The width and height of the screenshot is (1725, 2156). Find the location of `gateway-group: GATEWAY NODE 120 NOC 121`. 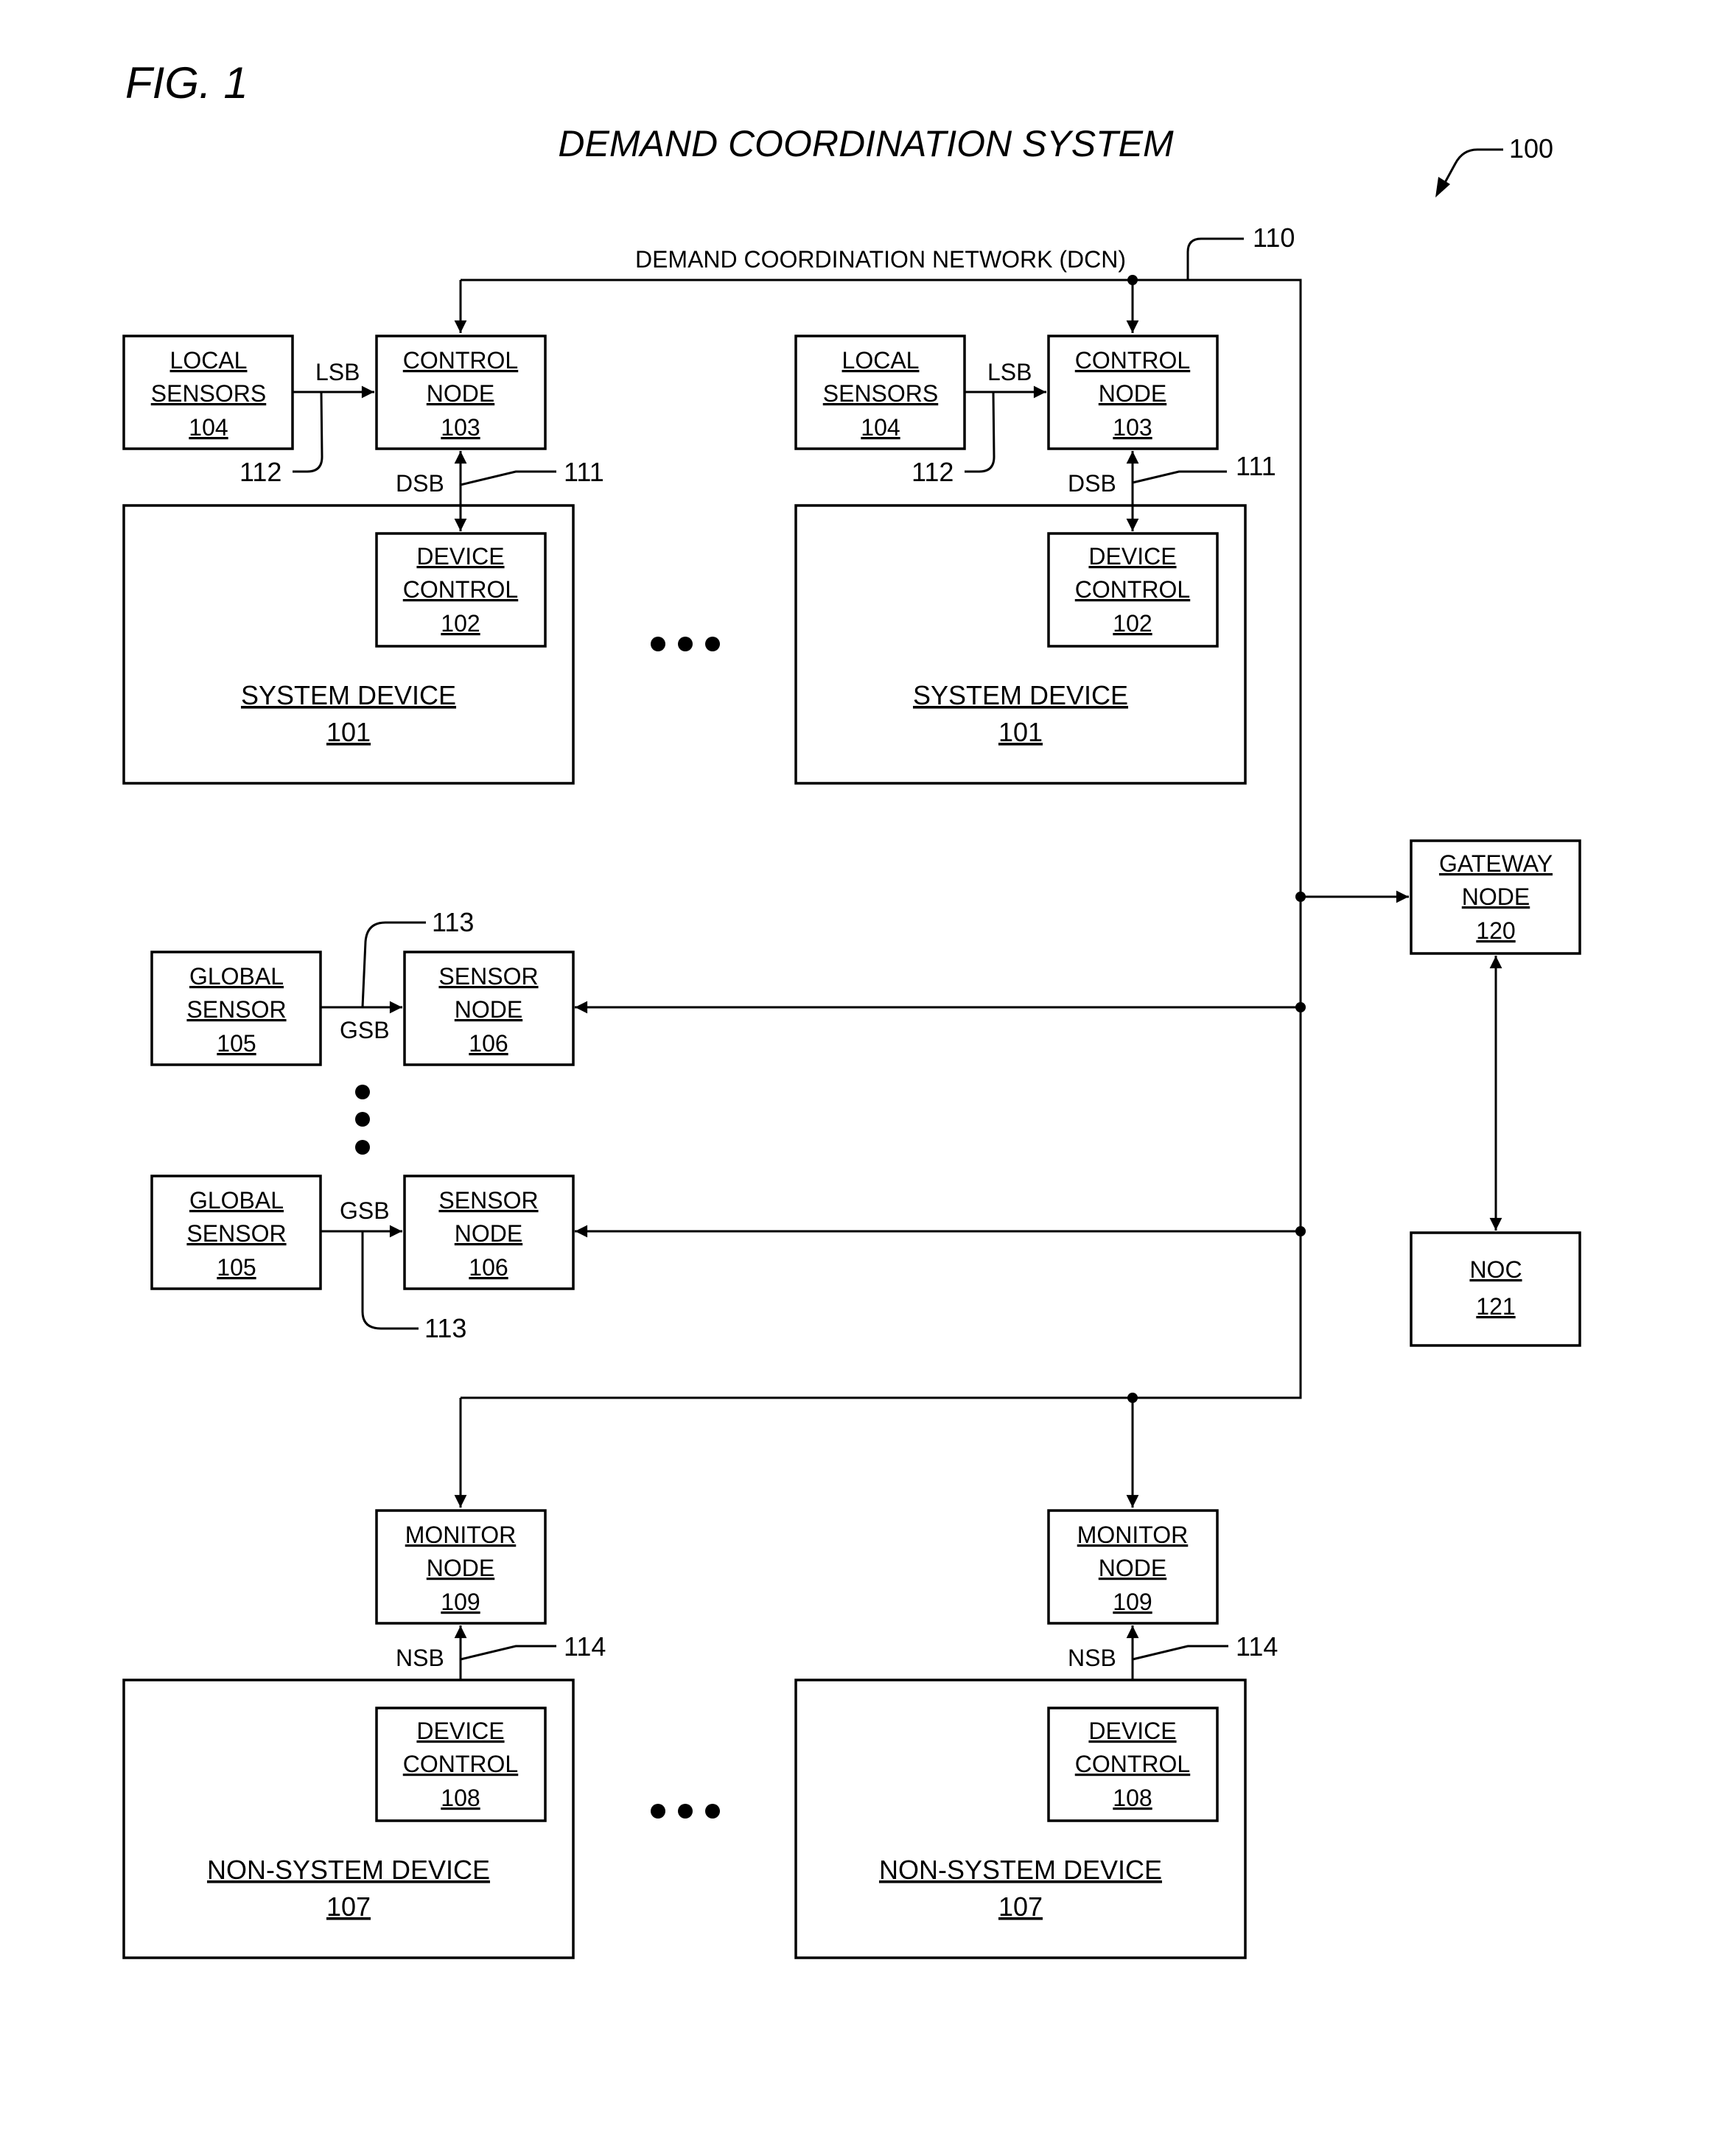

gateway-group: GATEWAY NODE 120 NOC 121 is located at coordinates (1495, 1093).